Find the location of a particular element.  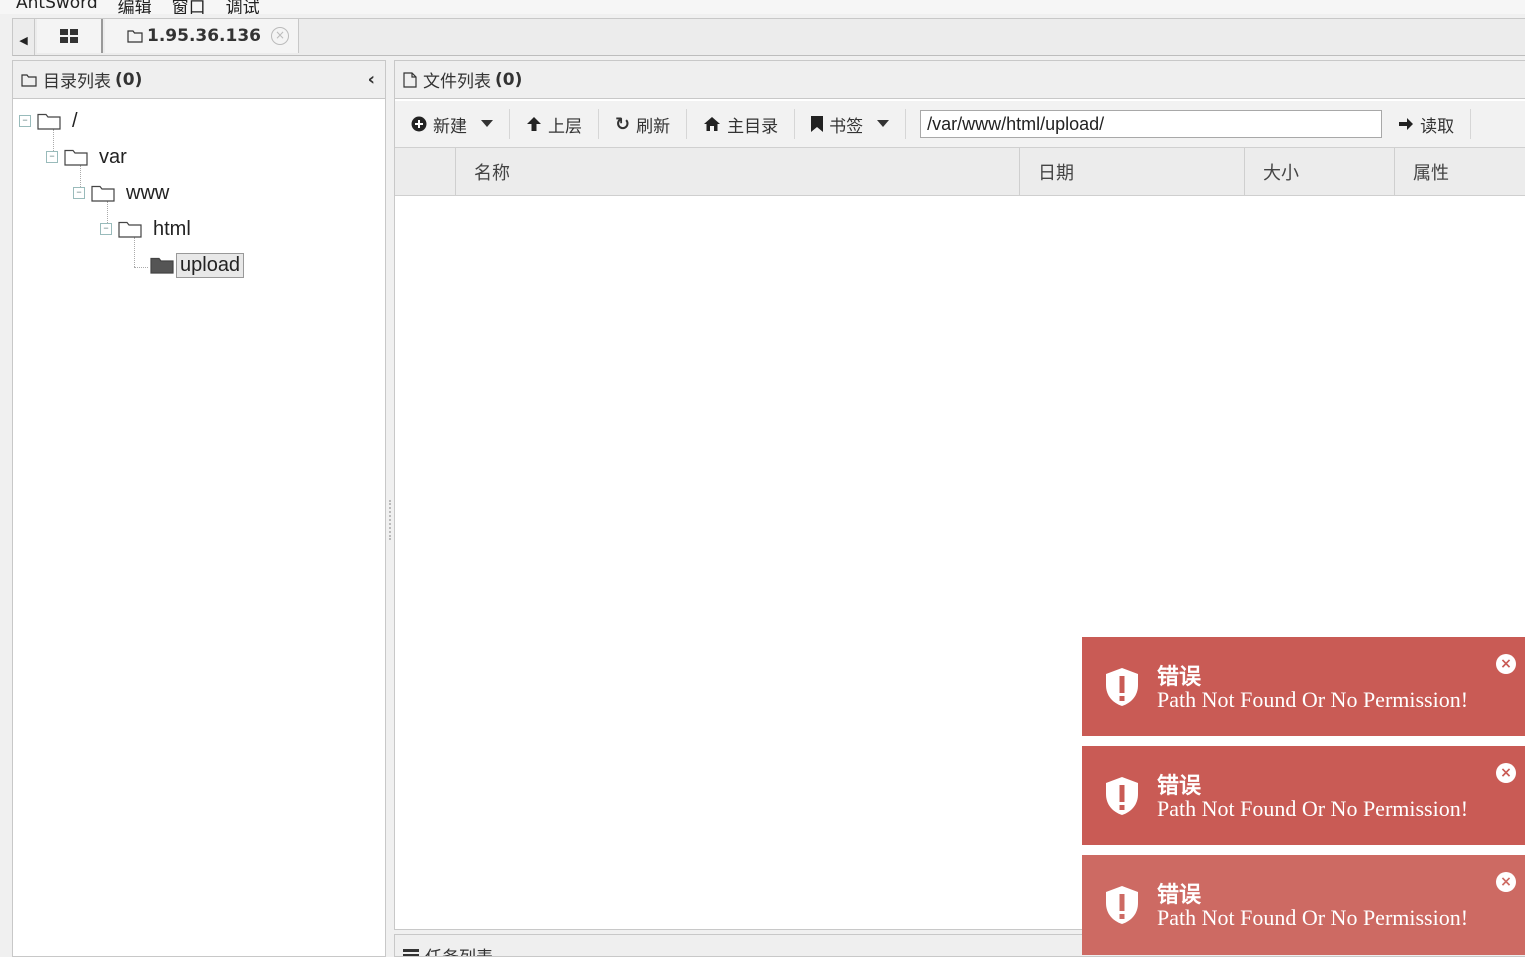

column-attributes: 属性 is located at coordinates (1459, 171).